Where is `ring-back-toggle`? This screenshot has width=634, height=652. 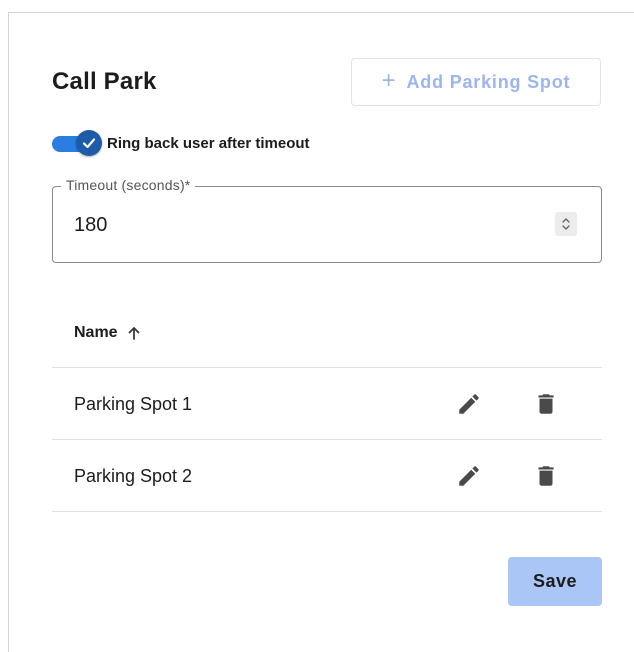
ring-back-toggle is located at coordinates (77, 143).